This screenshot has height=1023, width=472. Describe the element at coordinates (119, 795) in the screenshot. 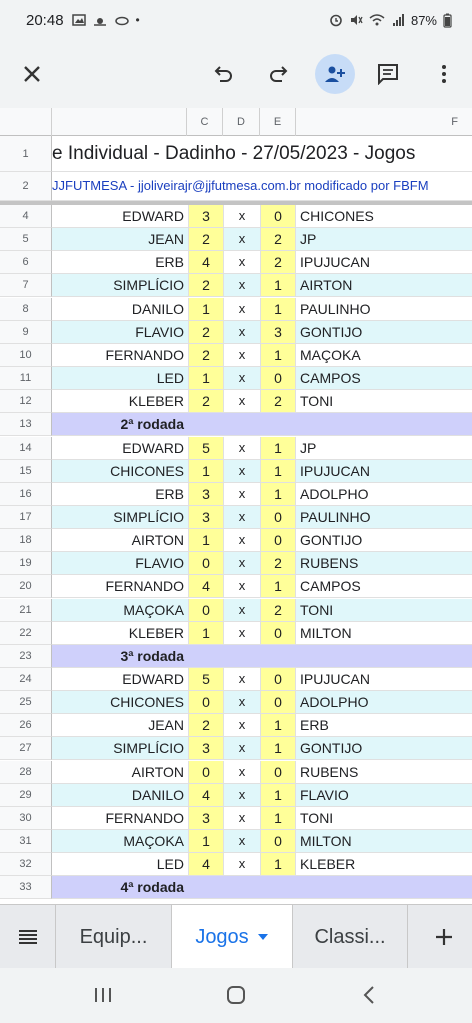

I see `home-player-cell: DANILO` at that location.